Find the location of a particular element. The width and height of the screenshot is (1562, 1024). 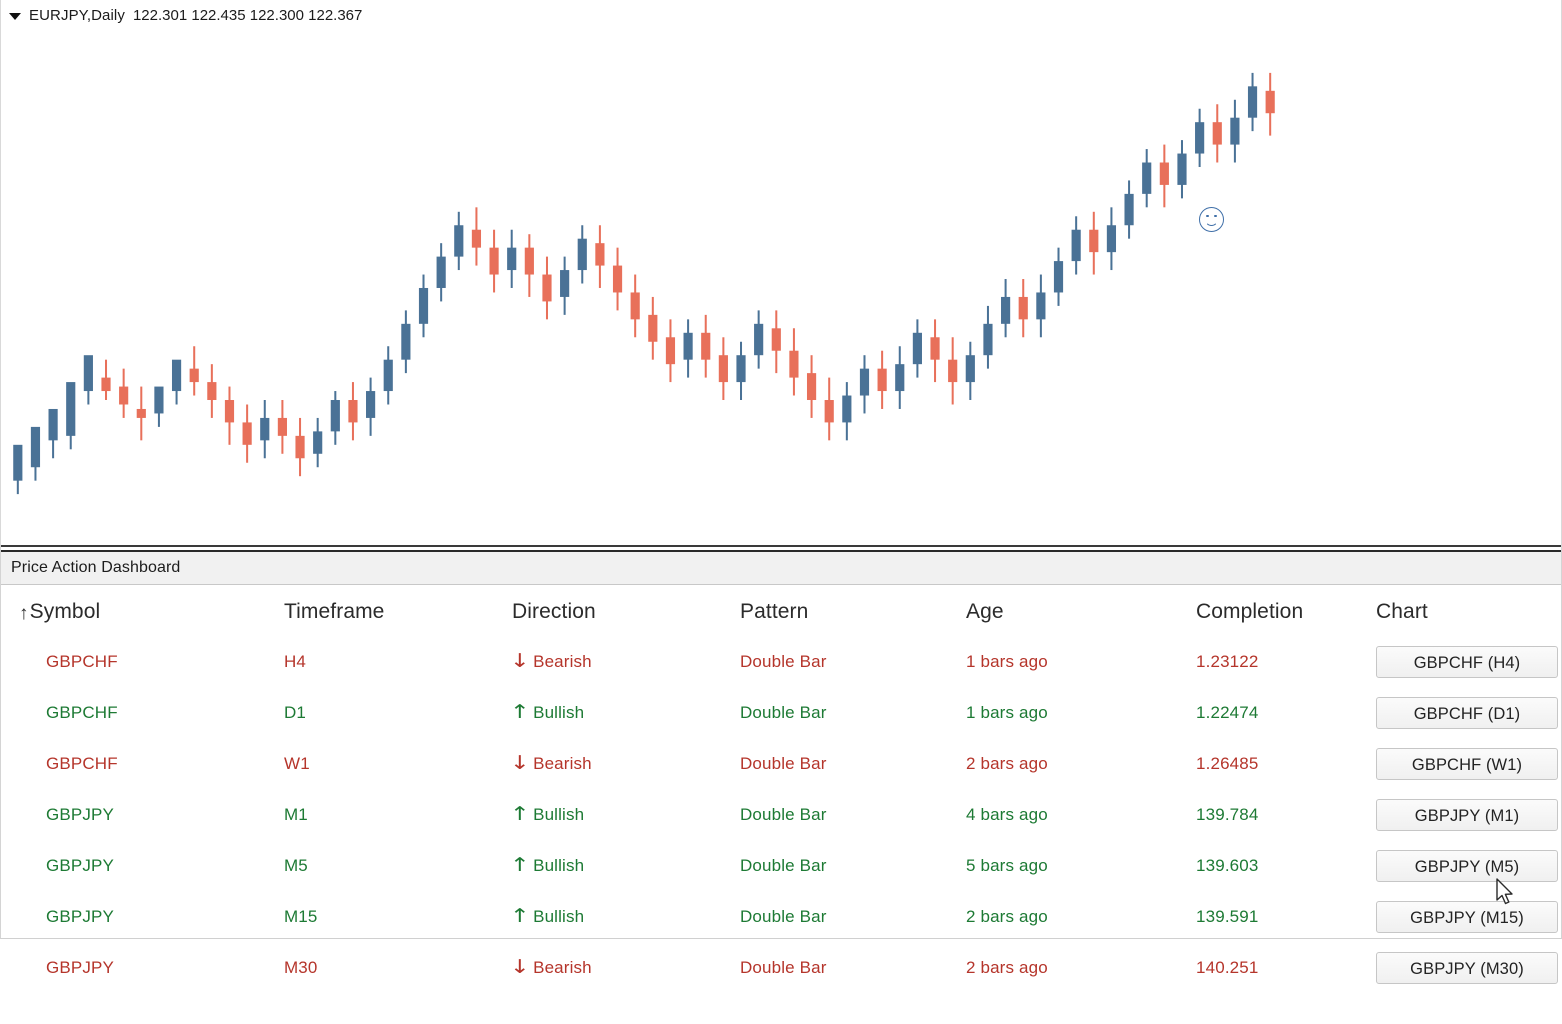

column-header-direction: Direction is located at coordinates (626, 611).